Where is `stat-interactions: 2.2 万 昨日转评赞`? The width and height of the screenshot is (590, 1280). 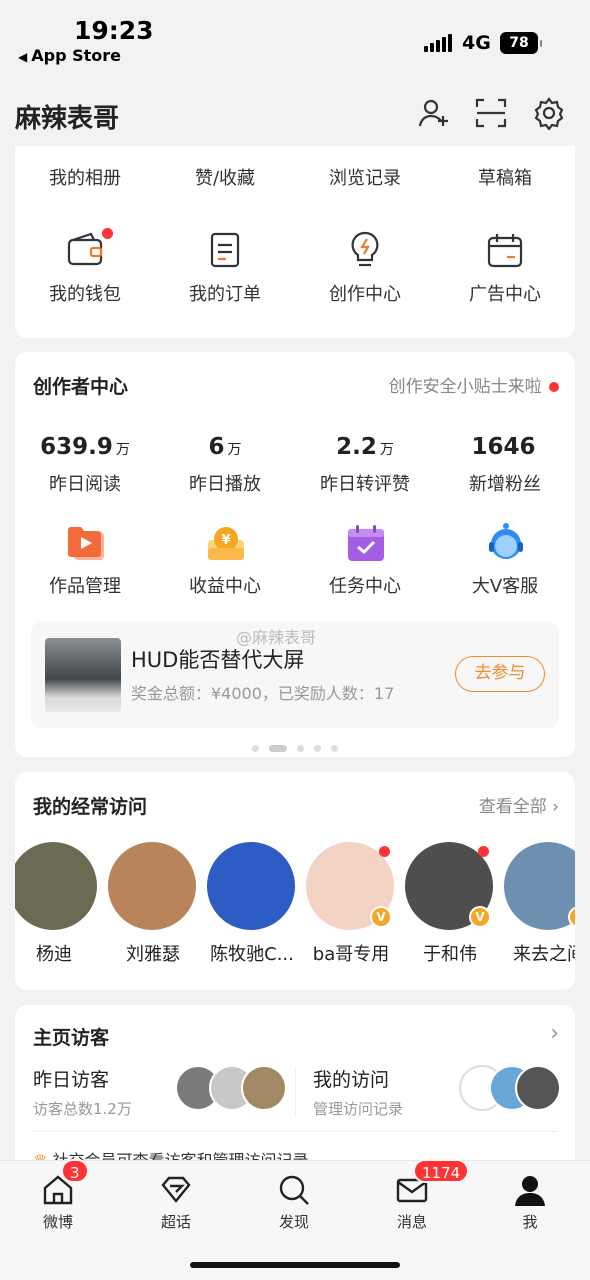
stat-interactions: 2.2 万 昨日转评赞 is located at coordinates (365, 465).